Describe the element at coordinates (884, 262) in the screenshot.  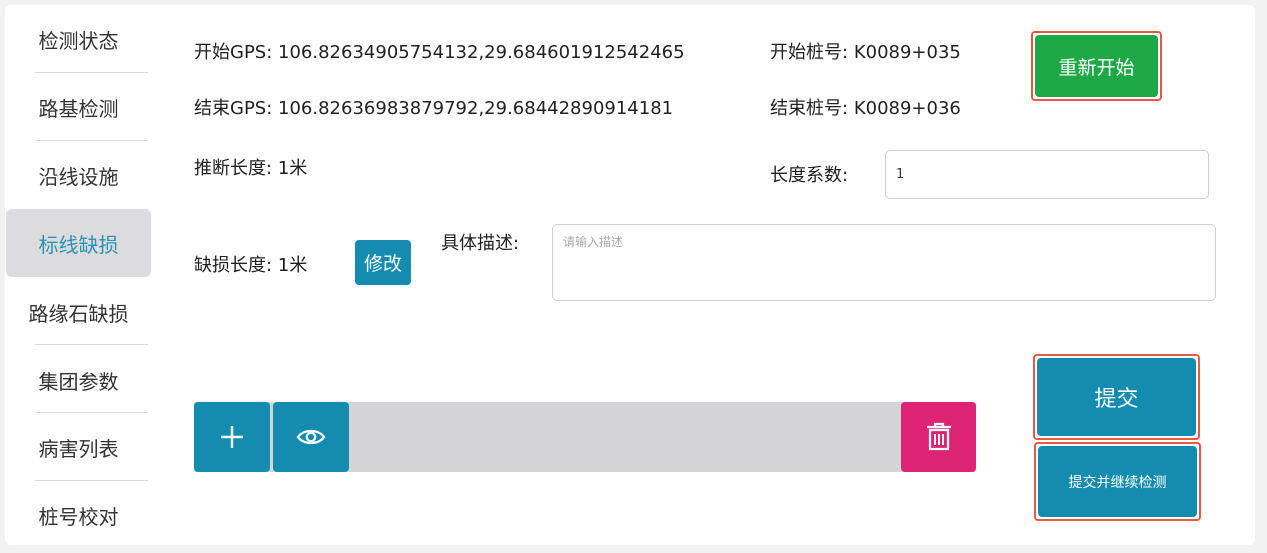
I see `description-textarea` at that location.